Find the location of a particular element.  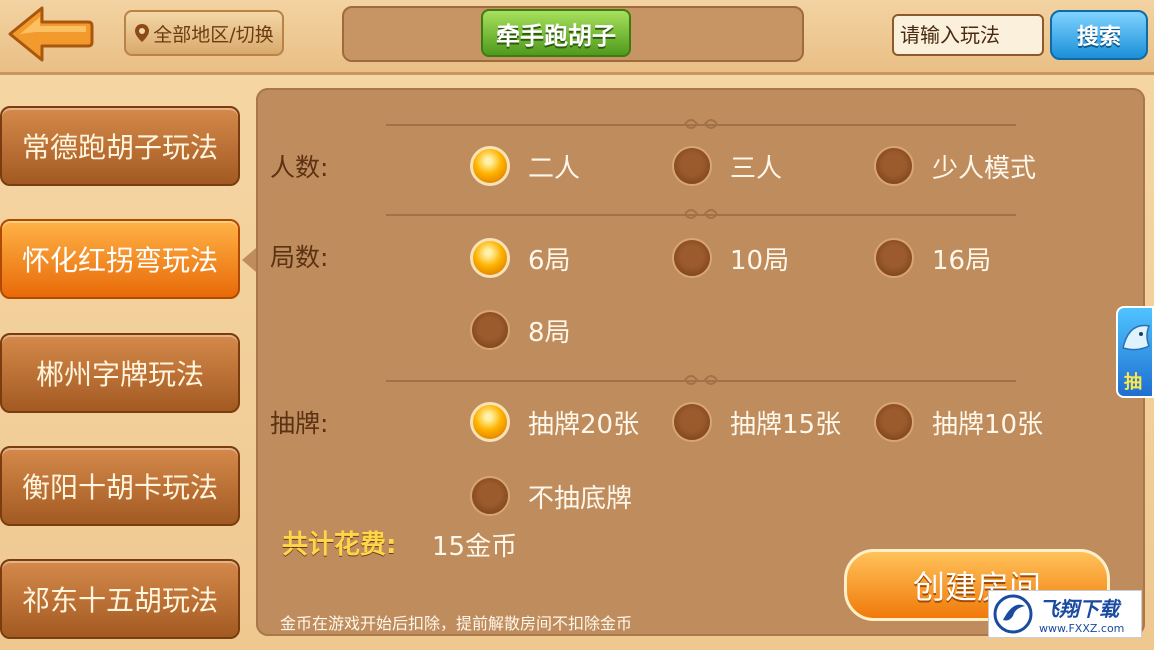

option-label: 二人 is located at coordinates (554, 168).